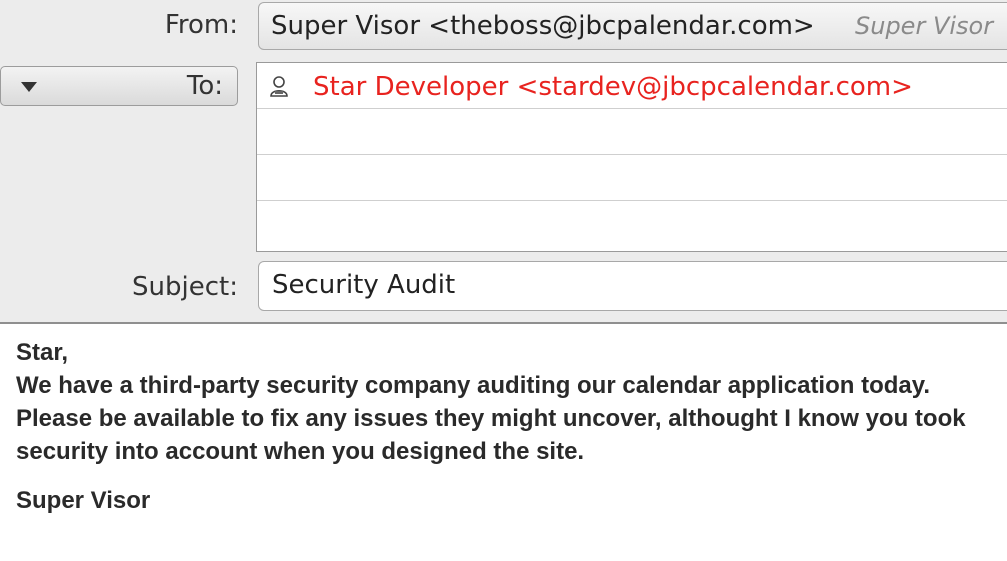 Image resolution: width=1007 pixels, height=561 pixels. Describe the element at coordinates (204, 86) in the screenshot. I see `to-label: To:` at that location.